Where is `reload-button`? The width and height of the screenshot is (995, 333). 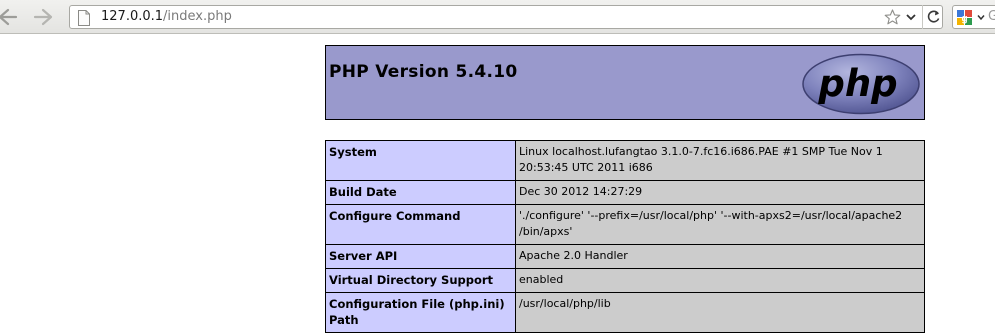
reload-button is located at coordinates (933, 17).